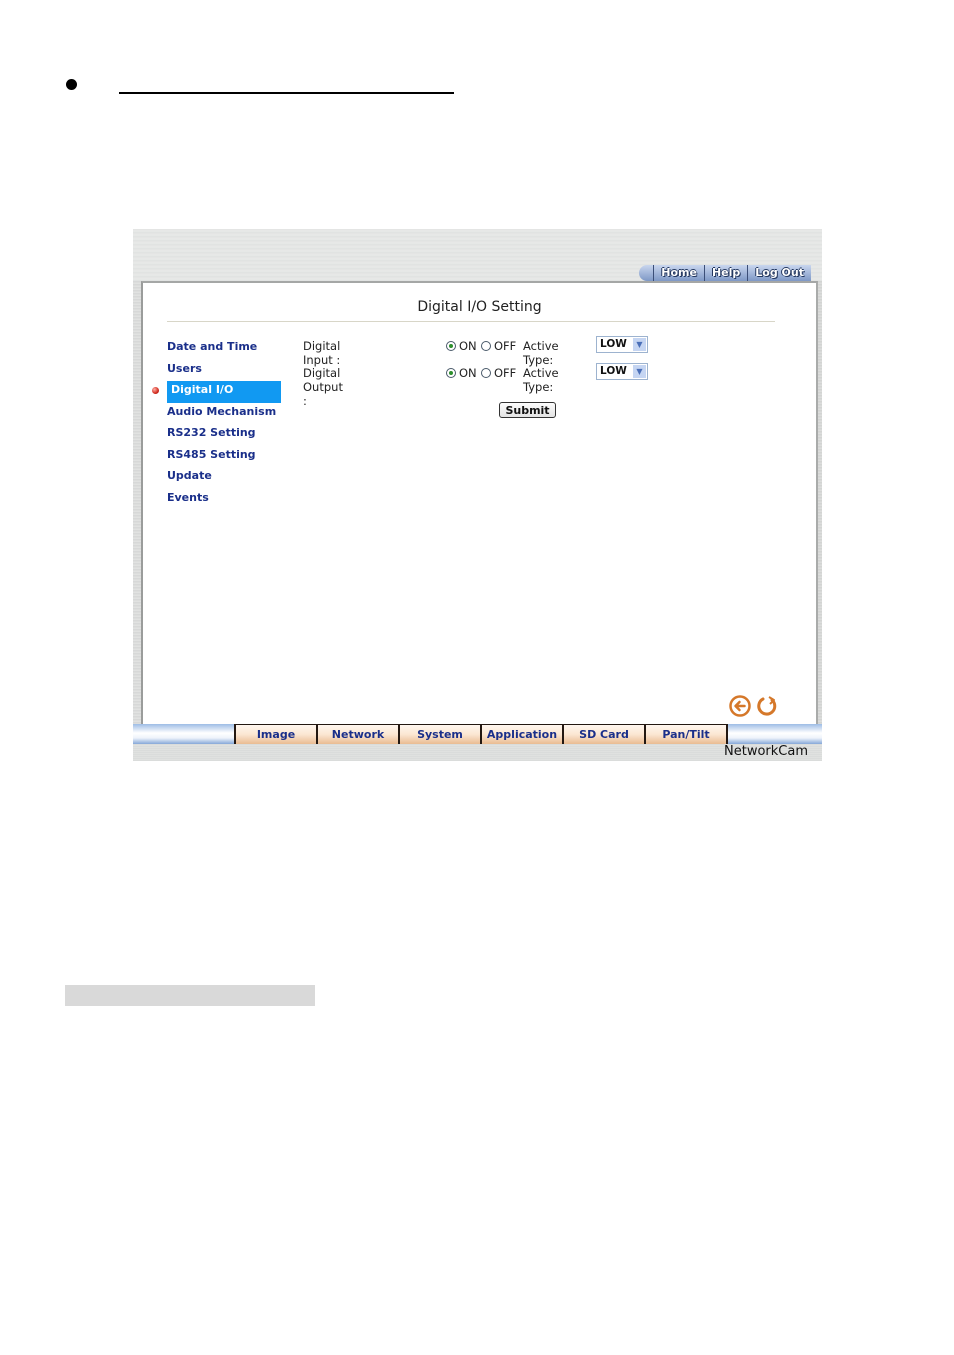 This screenshot has height=1355, width=954. What do you see at coordinates (286, 93) in the screenshot?
I see `heading-underline` at bounding box center [286, 93].